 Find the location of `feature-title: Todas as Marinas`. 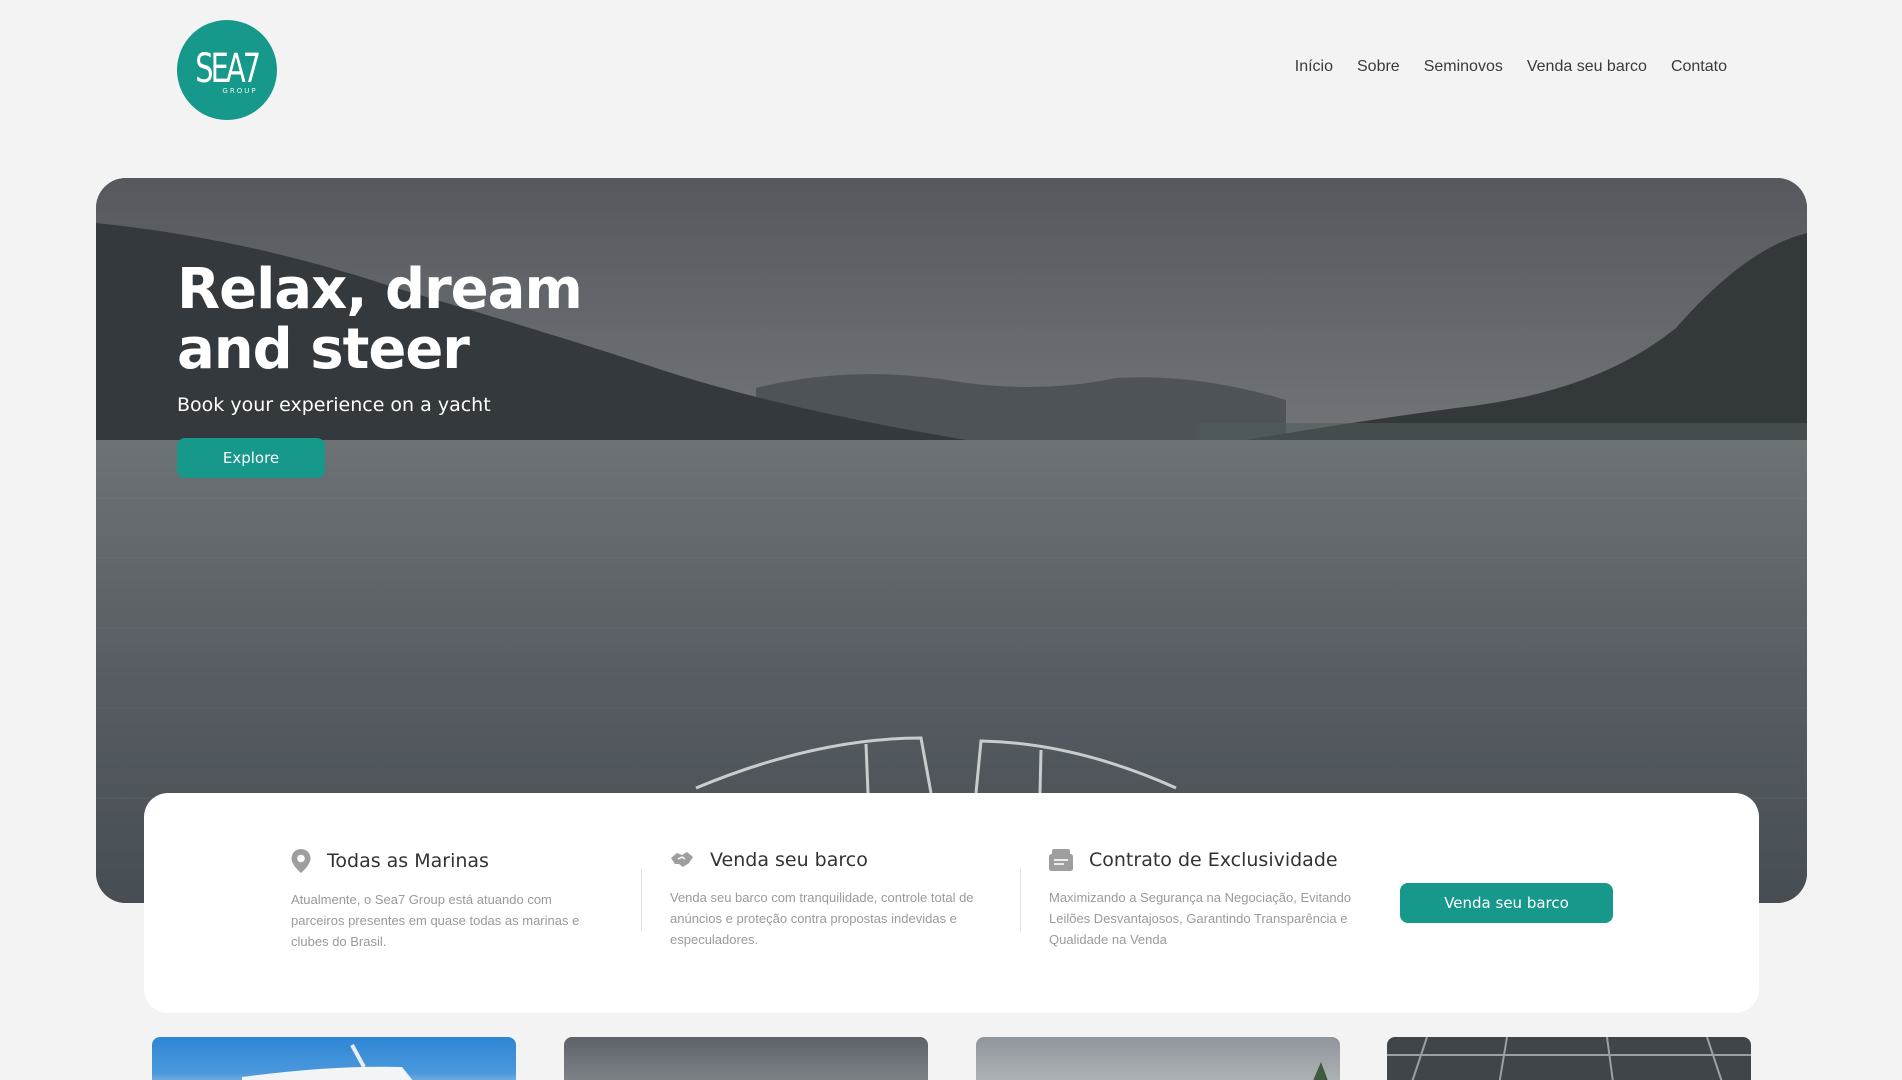

feature-title: Todas as Marinas is located at coordinates (408, 861).